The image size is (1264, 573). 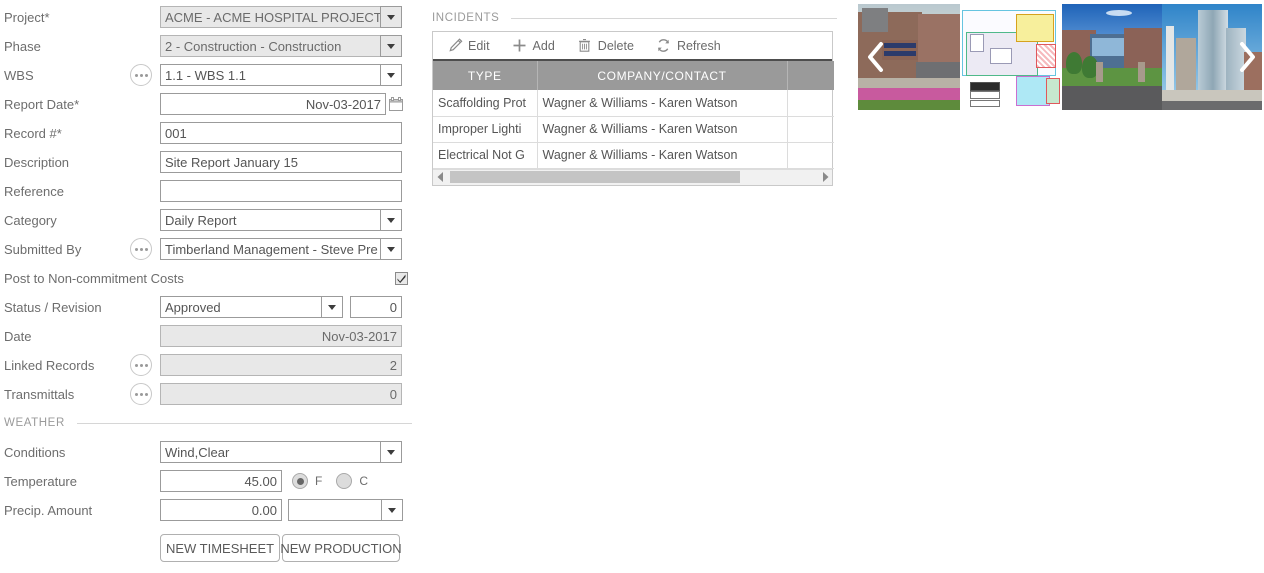 I want to click on field-row-description: Description Site Report January 15, so click(x=210, y=162).